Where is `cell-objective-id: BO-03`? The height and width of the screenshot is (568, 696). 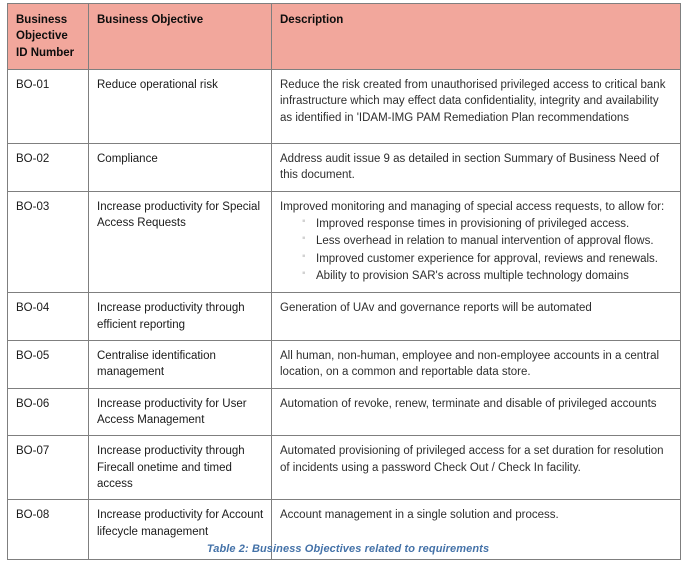
cell-objective-id: BO-03 is located at coordinates (48, 242).